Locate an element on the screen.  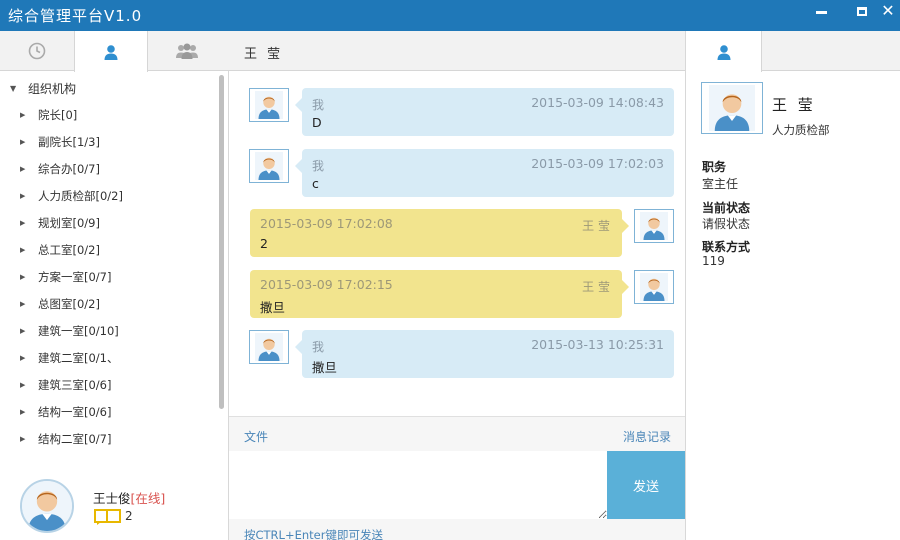
tree-item: ▶ 总工室[0/2] is located at coordinates (60, 250).